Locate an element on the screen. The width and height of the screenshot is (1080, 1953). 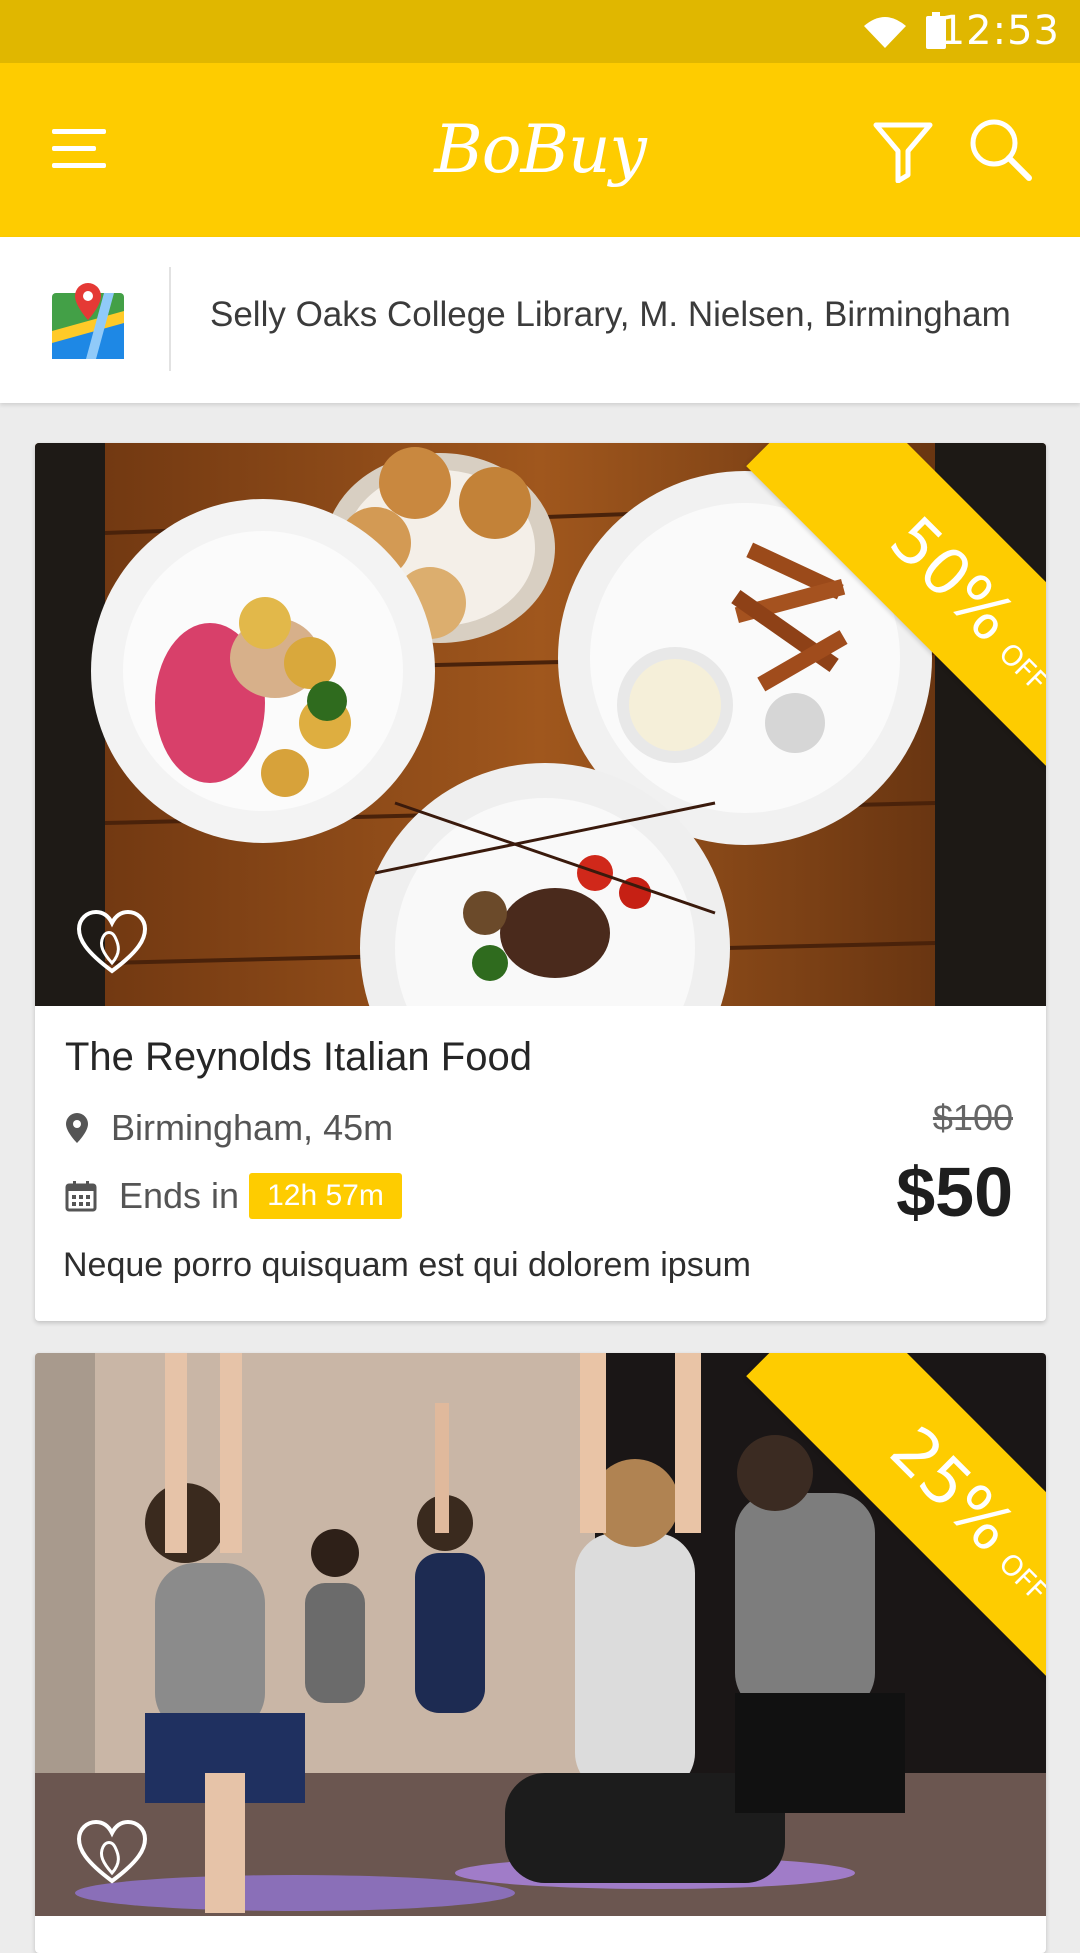
calendar-icon is located at coordinates (81, 1196).